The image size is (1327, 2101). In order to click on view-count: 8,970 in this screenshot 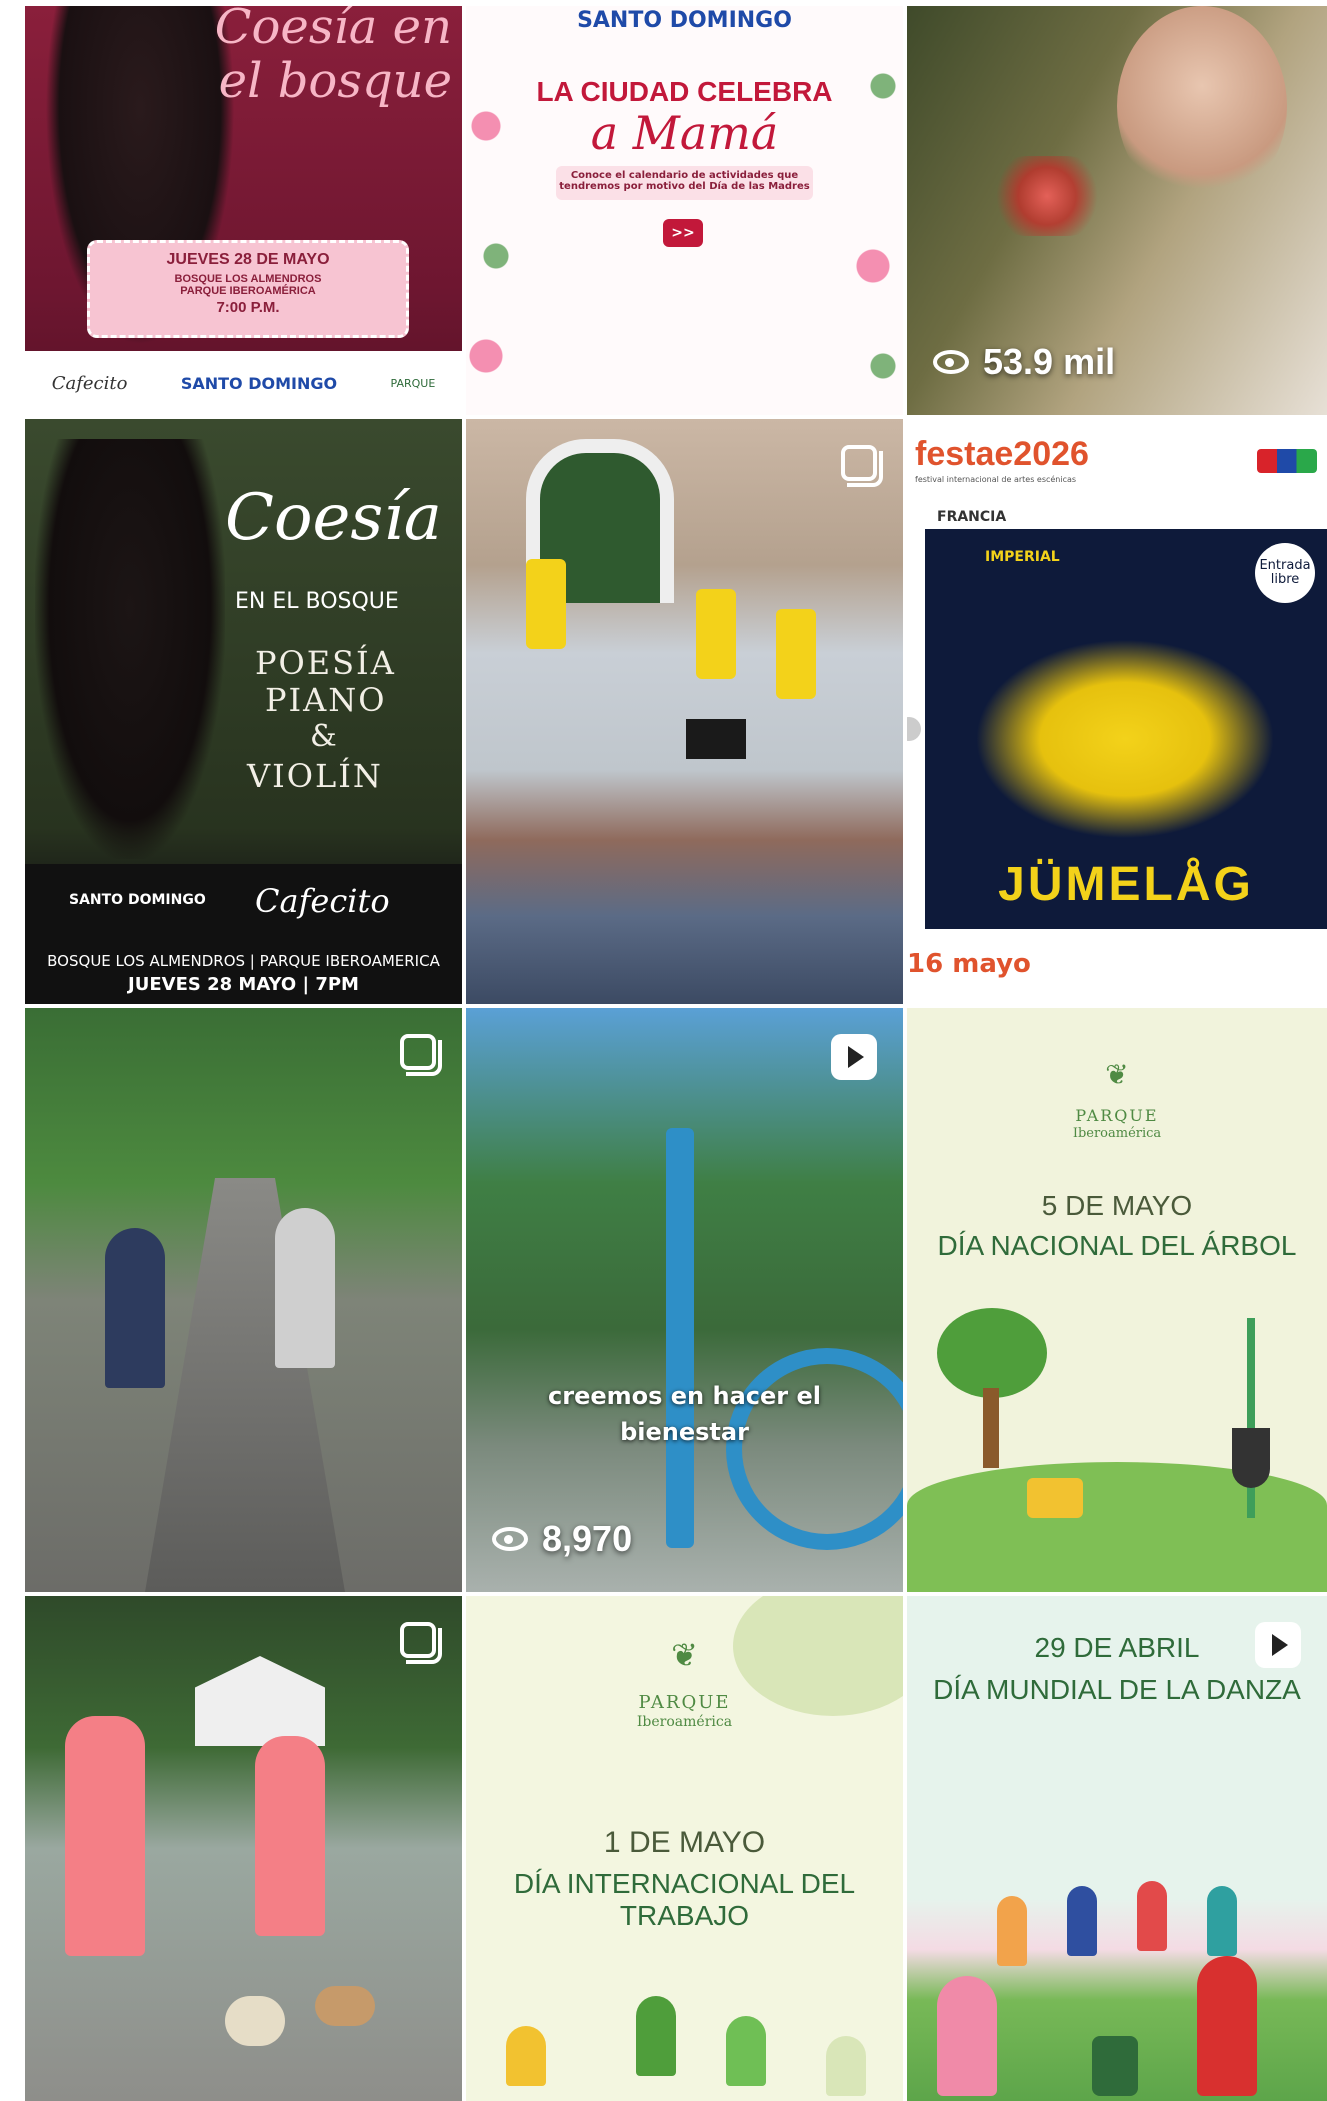, I will do `click(562, 1539)`.